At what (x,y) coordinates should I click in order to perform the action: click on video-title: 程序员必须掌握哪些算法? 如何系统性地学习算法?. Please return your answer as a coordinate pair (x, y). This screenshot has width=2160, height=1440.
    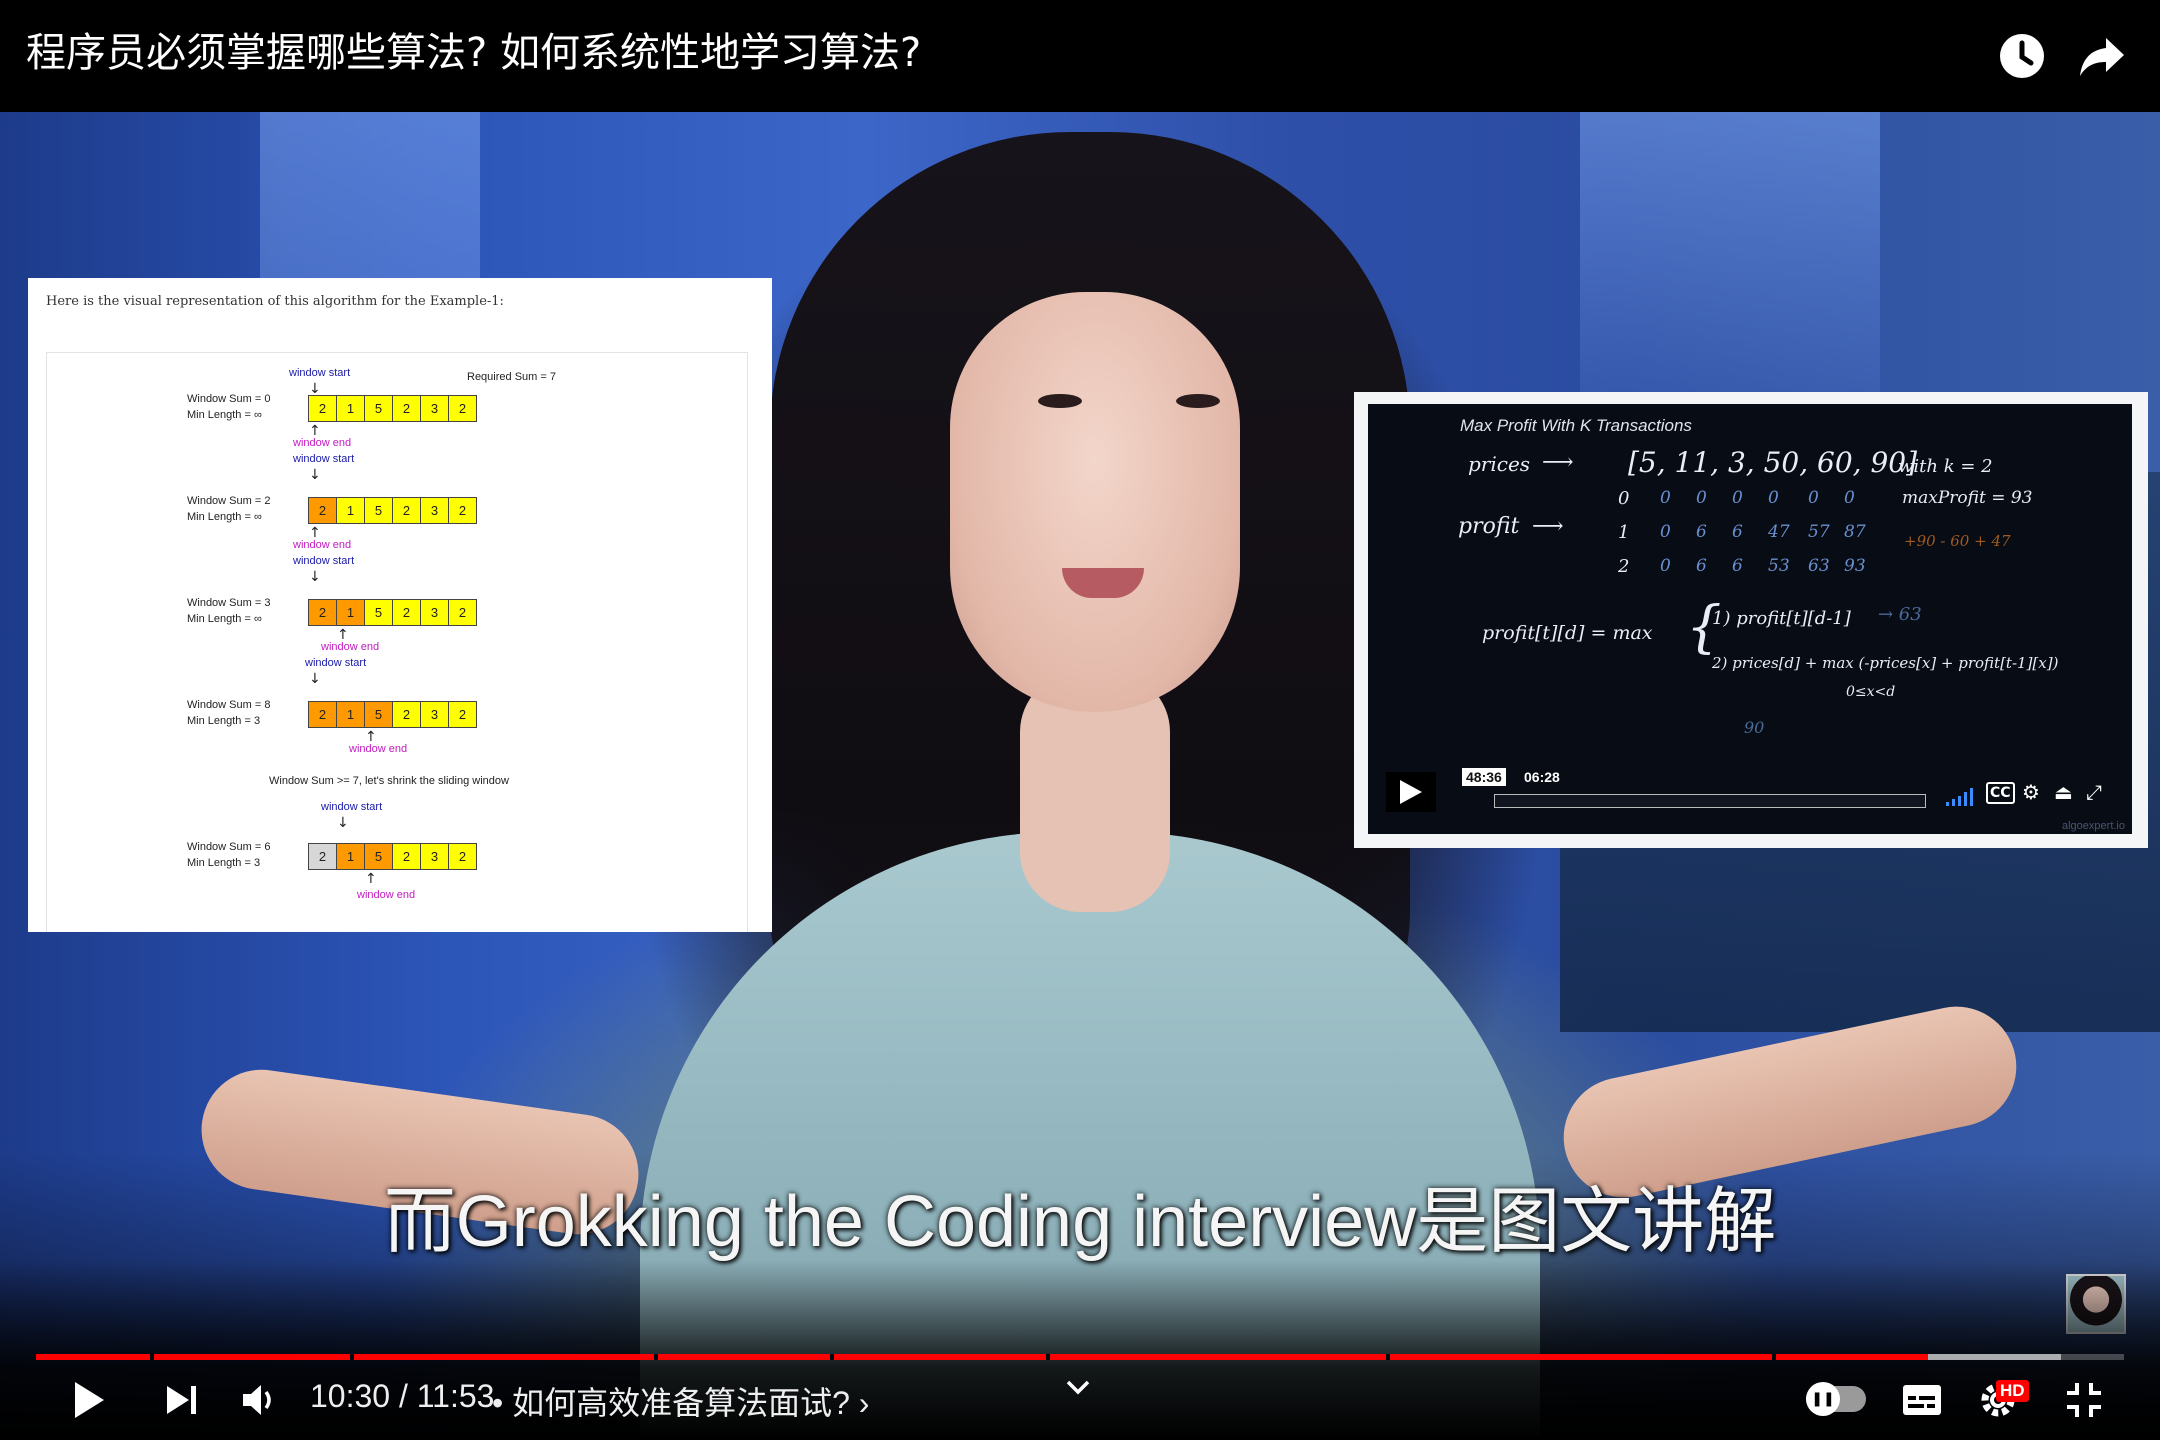
    Looking at the image, I should click on (473, 53).